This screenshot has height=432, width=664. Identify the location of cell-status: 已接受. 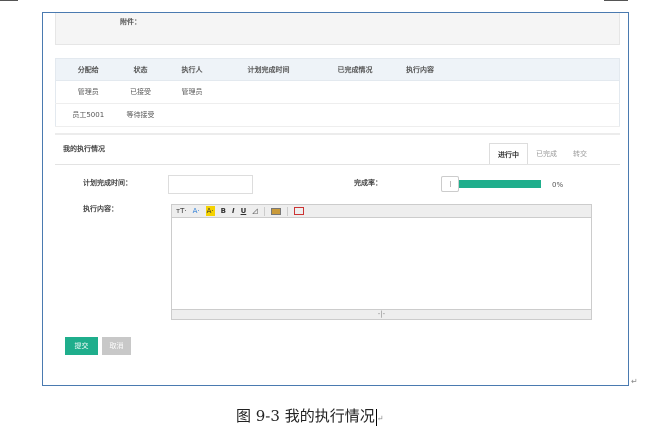
(140, 92).